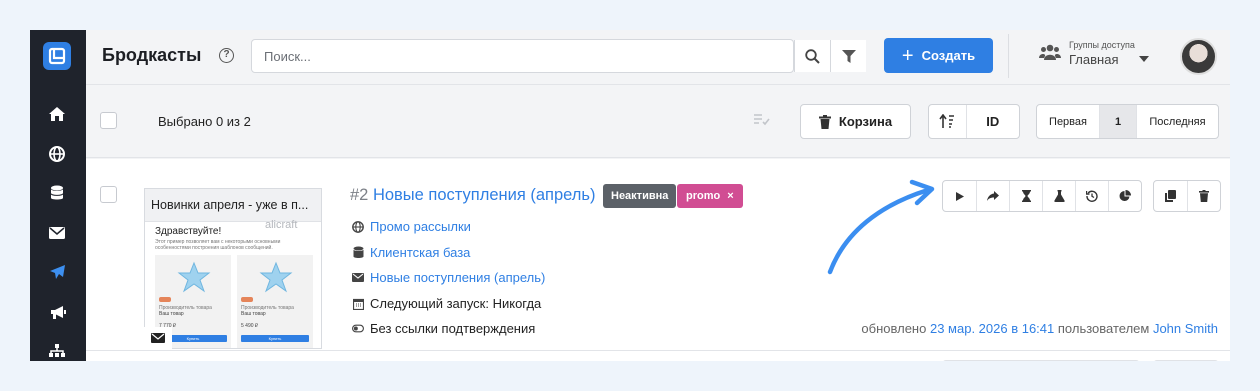  I want to click on trash-label: Корзина, so click(865, 121).